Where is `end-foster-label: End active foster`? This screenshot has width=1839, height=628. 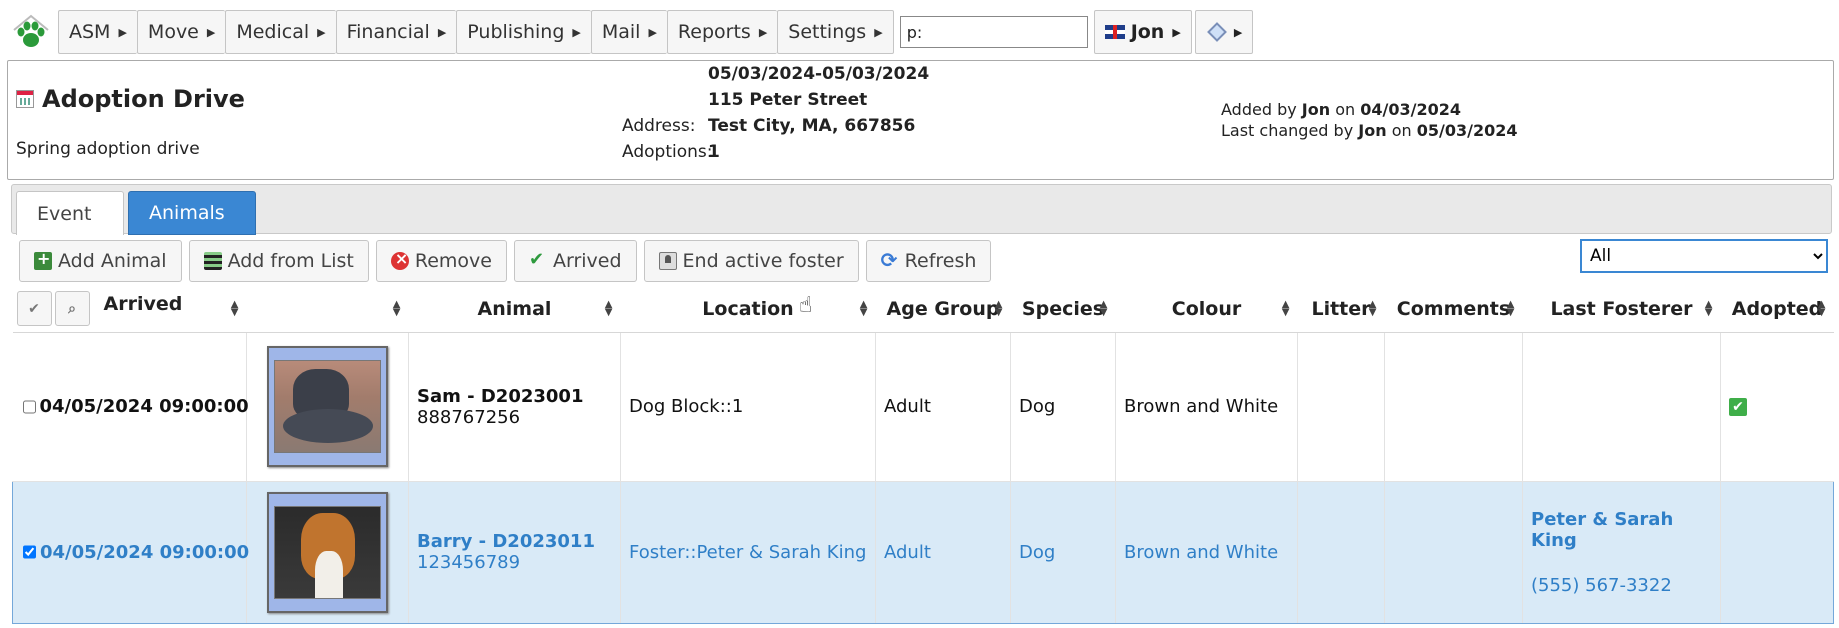 end-foster-label: End active foster is located at coordinates (763, 261).